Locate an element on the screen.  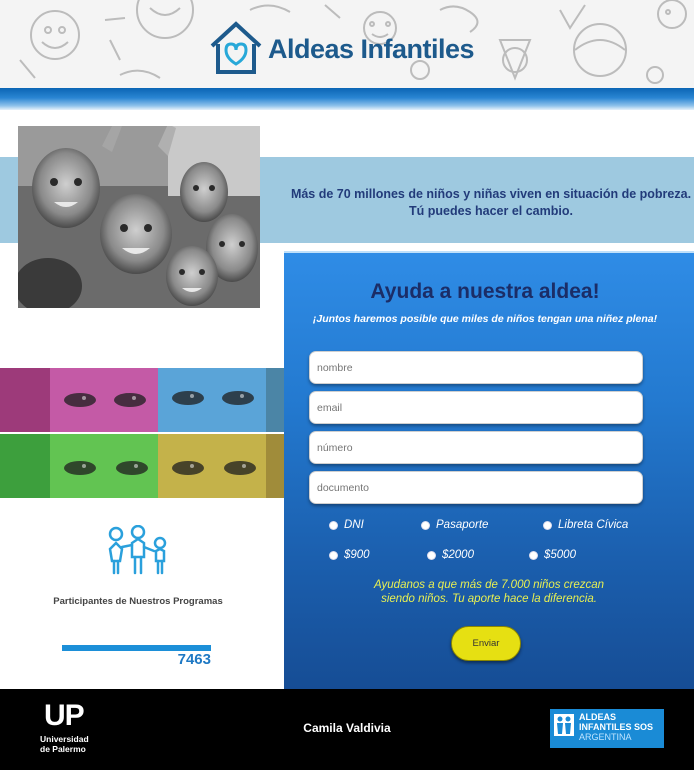
radio-libreta-civica: Libreta Cívica is located at coordinates (586, 525).